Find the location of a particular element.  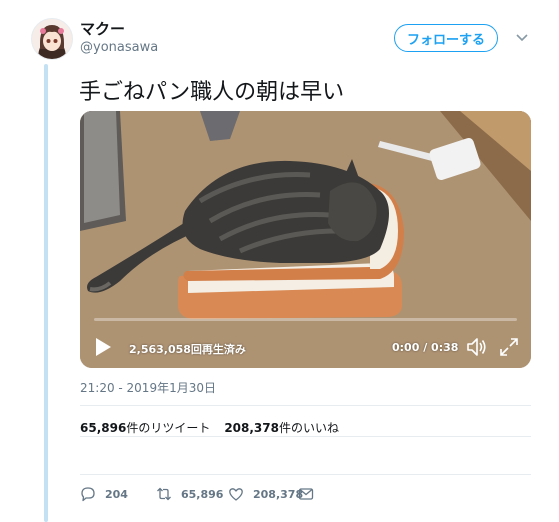

tweet-timestamp: 21:20 - 2019年1月30日 is located at coordinates (148, 387).